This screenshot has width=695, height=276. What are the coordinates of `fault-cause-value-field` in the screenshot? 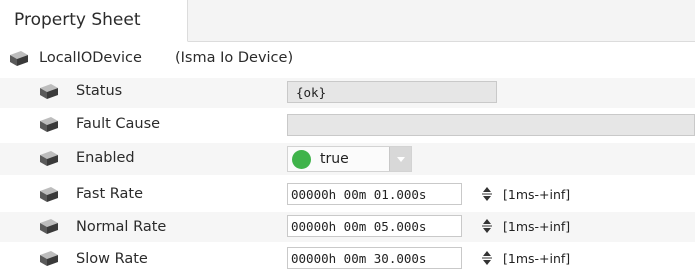 It's located at (491, 125).